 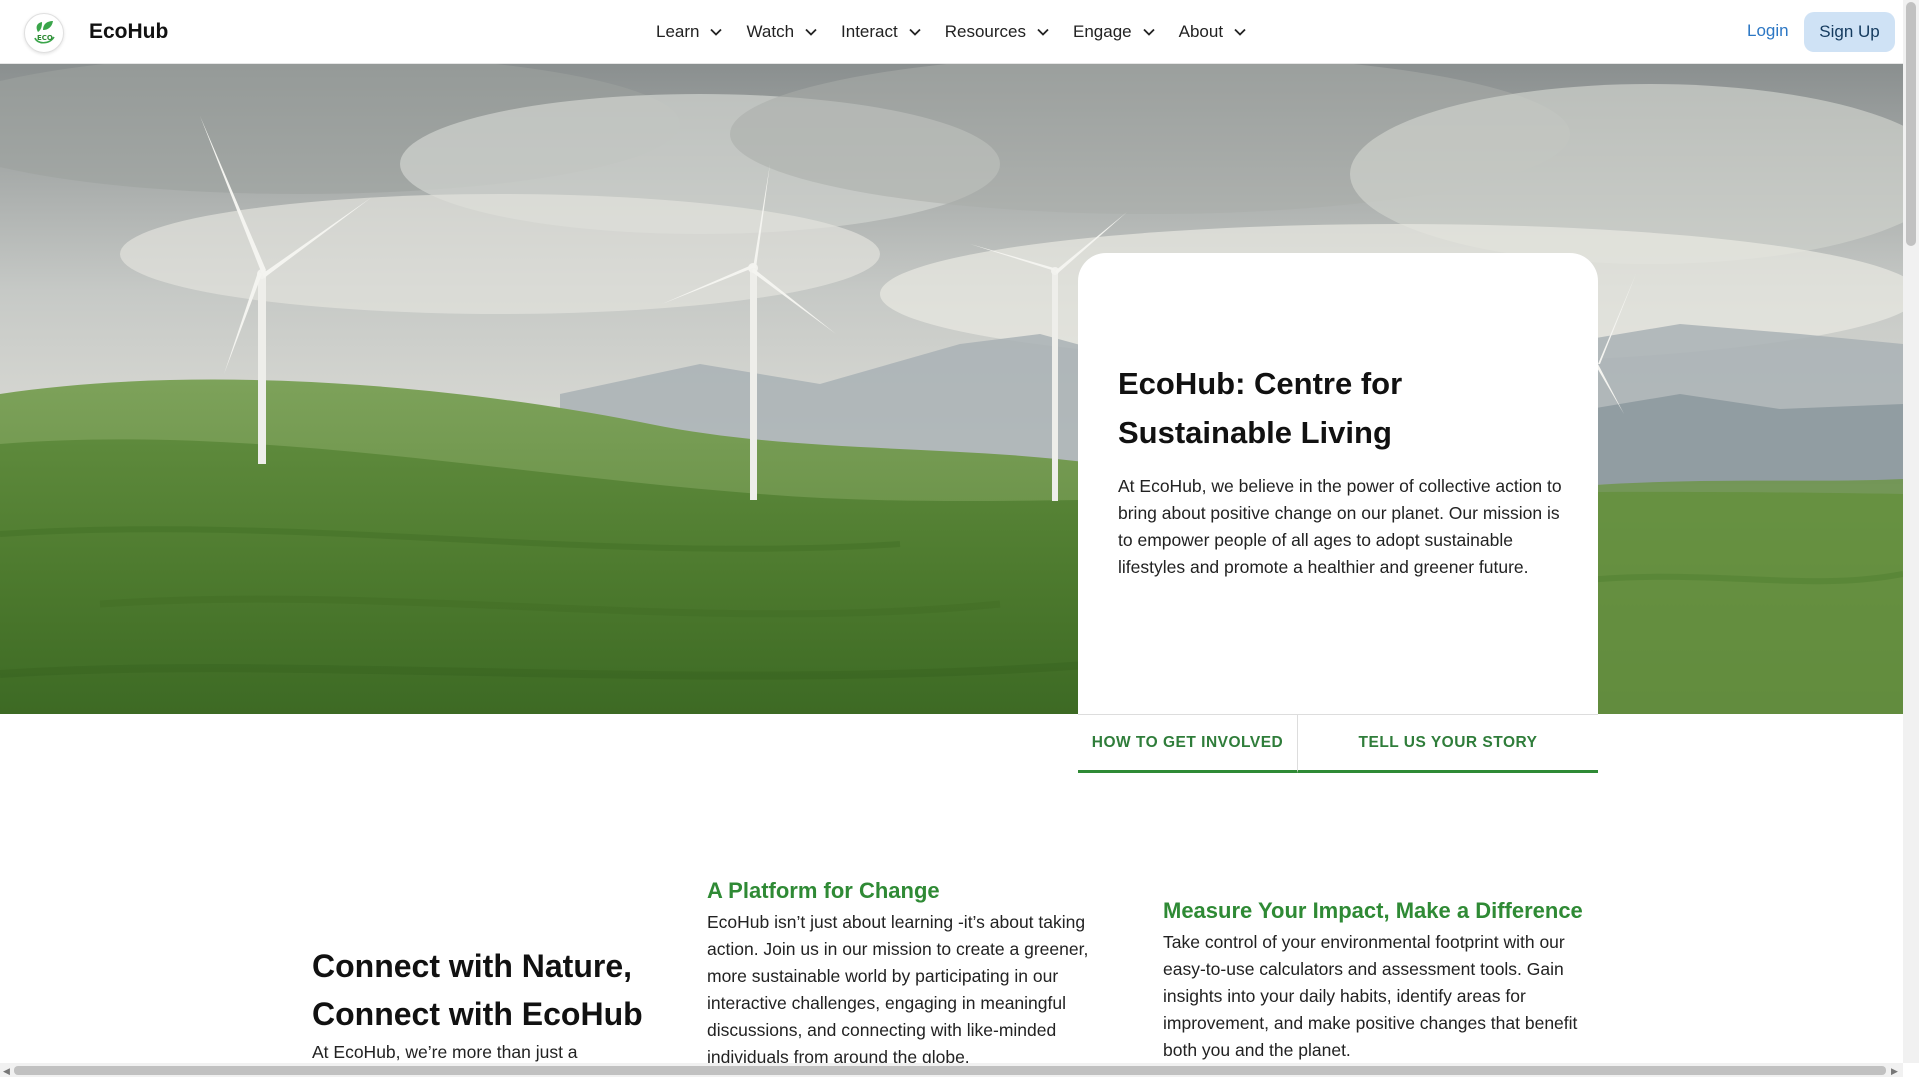 What do you see at coordinates (128, 32) in the screenshot?
I see `brand-name: EcoHub` at bounding box center [128, 32].